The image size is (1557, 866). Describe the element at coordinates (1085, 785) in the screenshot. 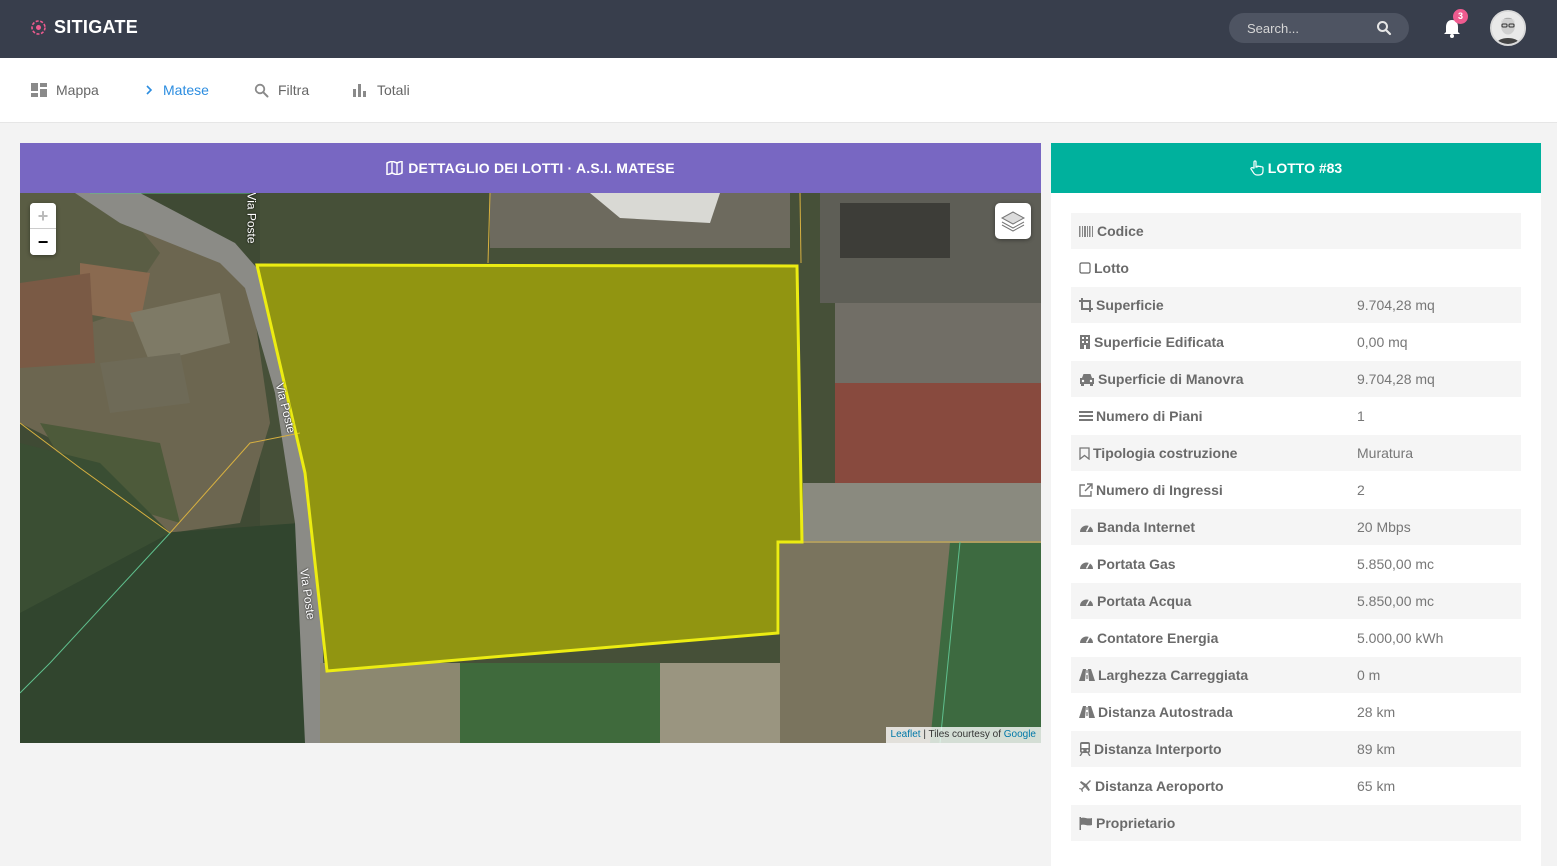

I see `plane-icon` at that location.